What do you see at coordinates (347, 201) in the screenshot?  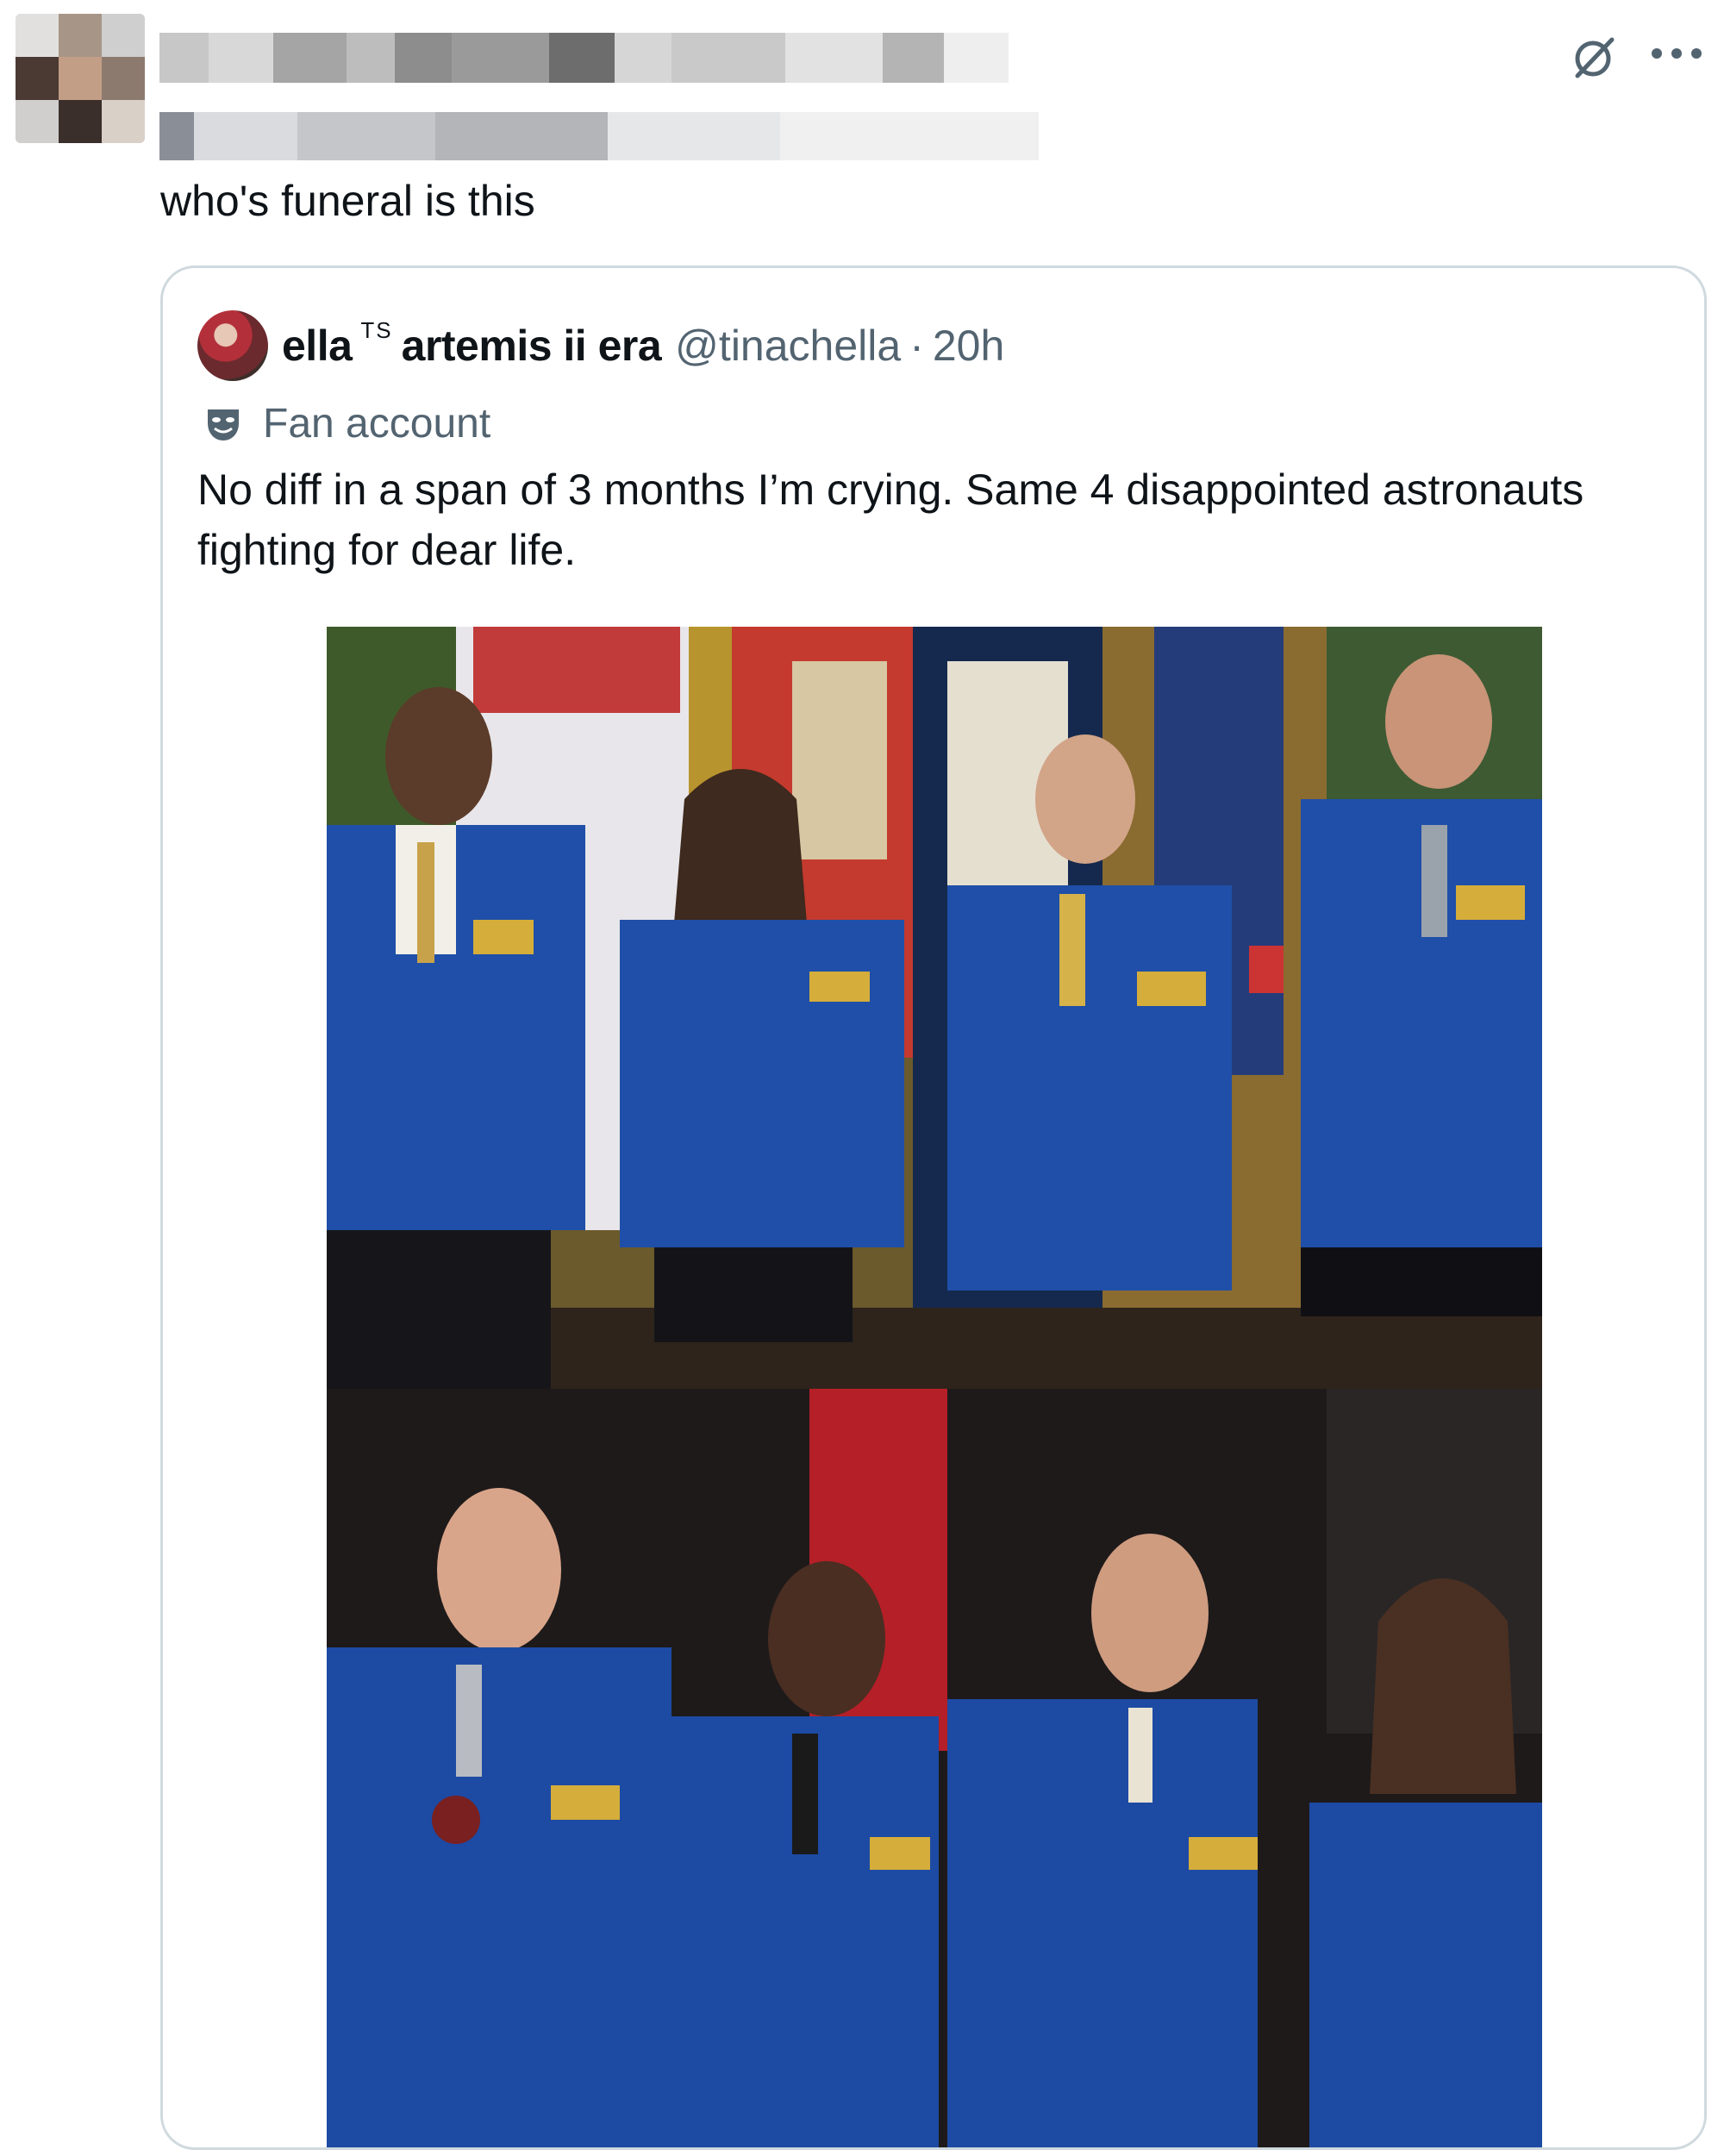 I see `tweet-text: who's funeral is this` at bounding box center [347, 201].